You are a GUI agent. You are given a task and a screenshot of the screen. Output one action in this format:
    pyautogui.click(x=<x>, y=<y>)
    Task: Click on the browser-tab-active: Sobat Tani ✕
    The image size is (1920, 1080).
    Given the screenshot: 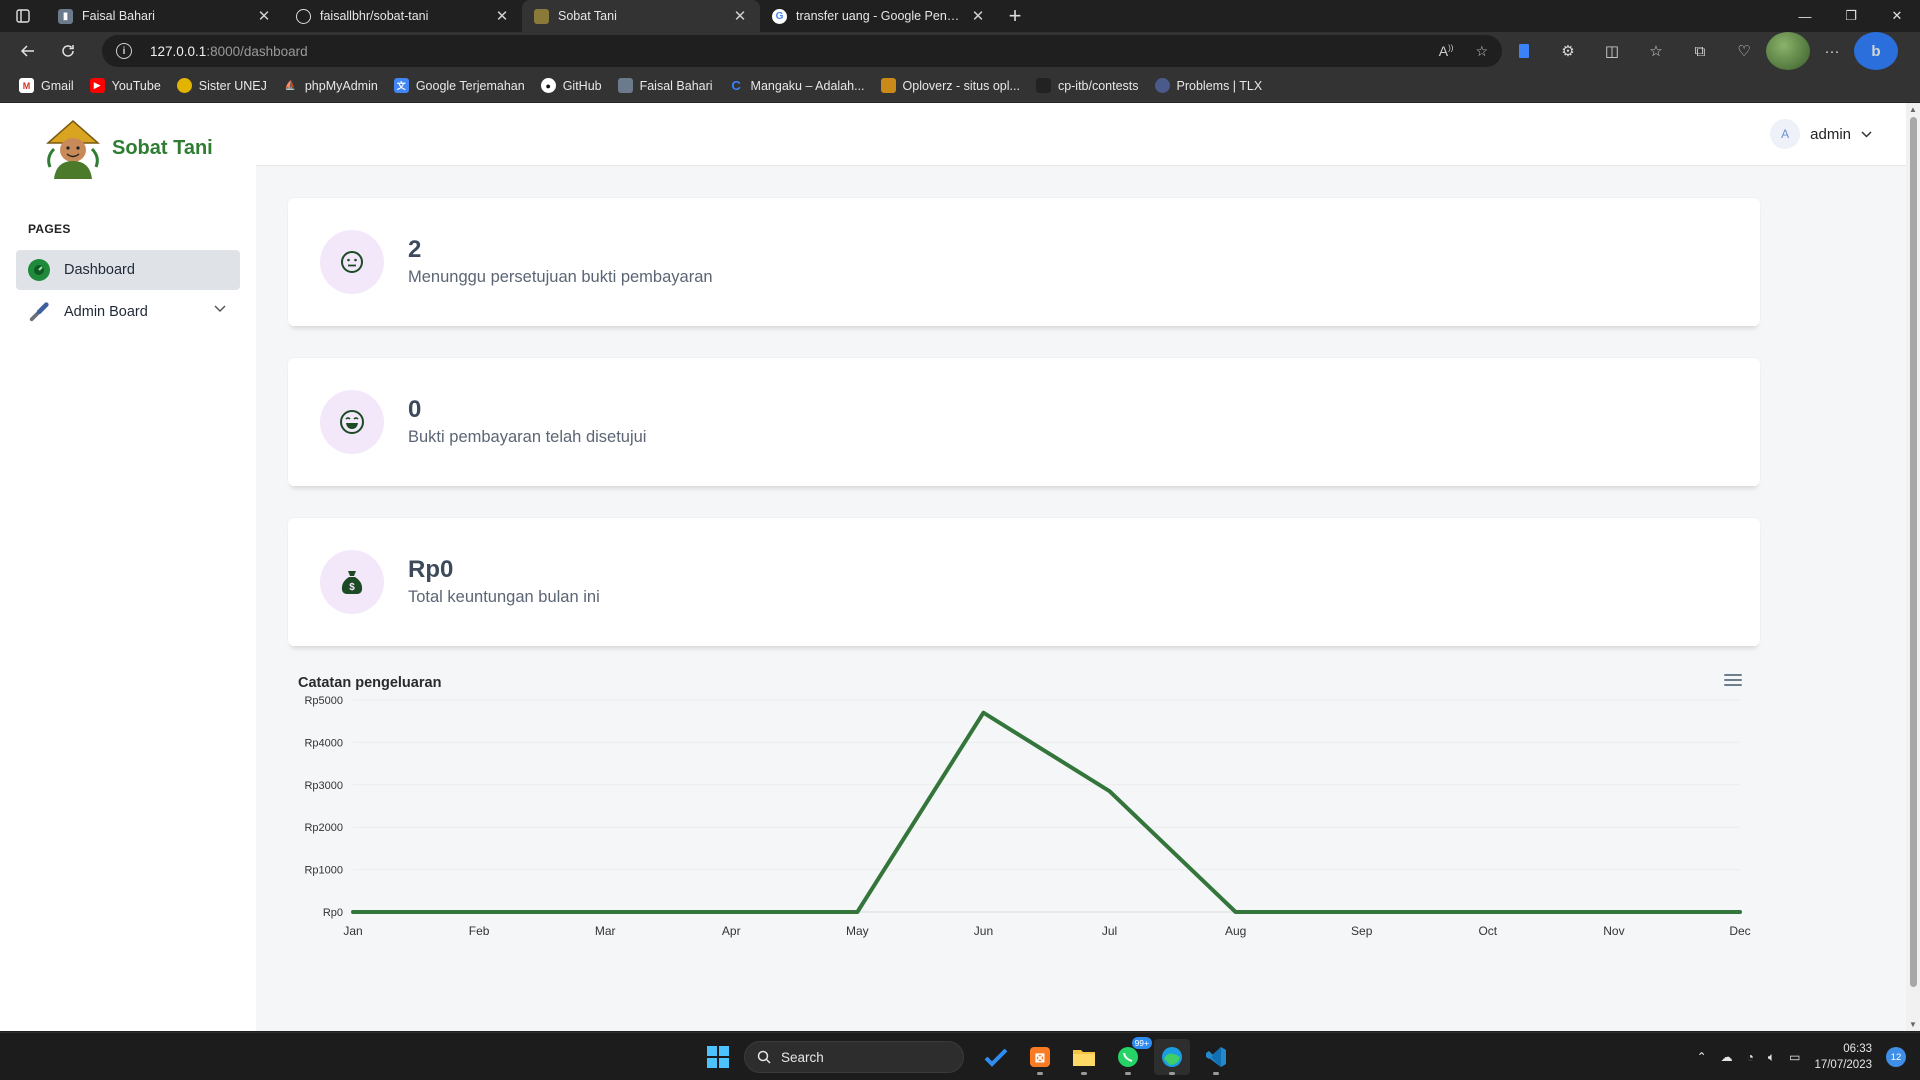 What is the action you would take?
    pyautogui.click(x=641, y=16)
    